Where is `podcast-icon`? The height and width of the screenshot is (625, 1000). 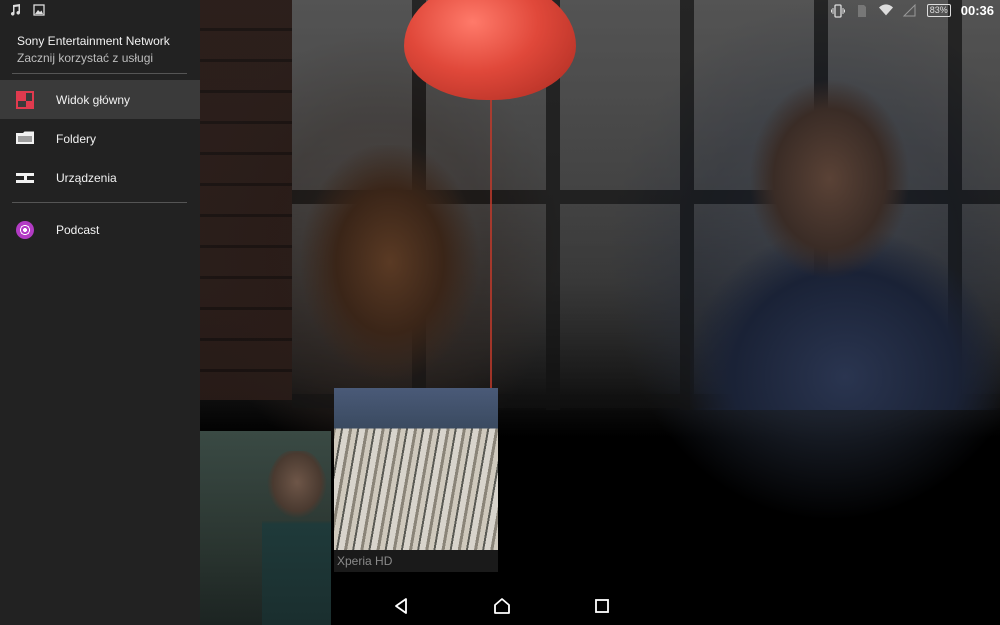
podcast-icon is located at coordinates (25, 229).